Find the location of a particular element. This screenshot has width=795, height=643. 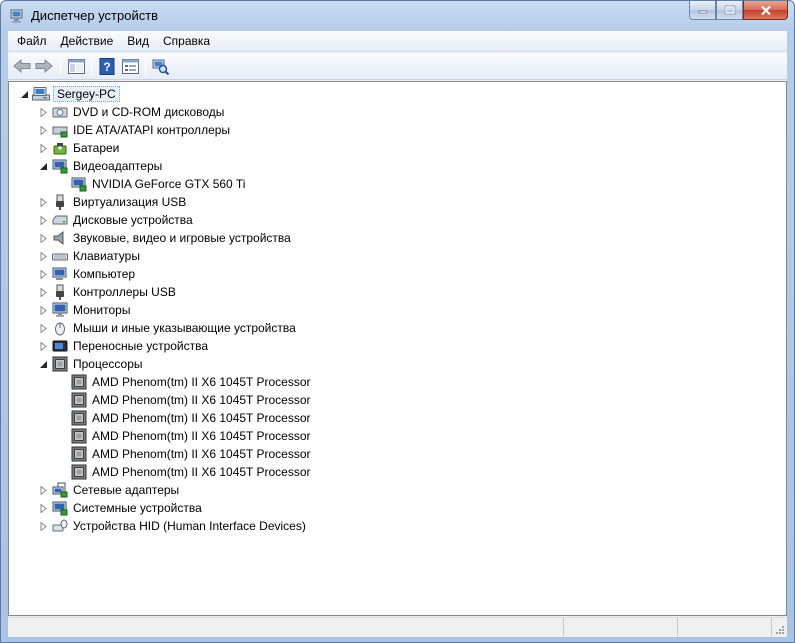

tree-node-label: Дисковые устройства is located at coordinates (133, 220).